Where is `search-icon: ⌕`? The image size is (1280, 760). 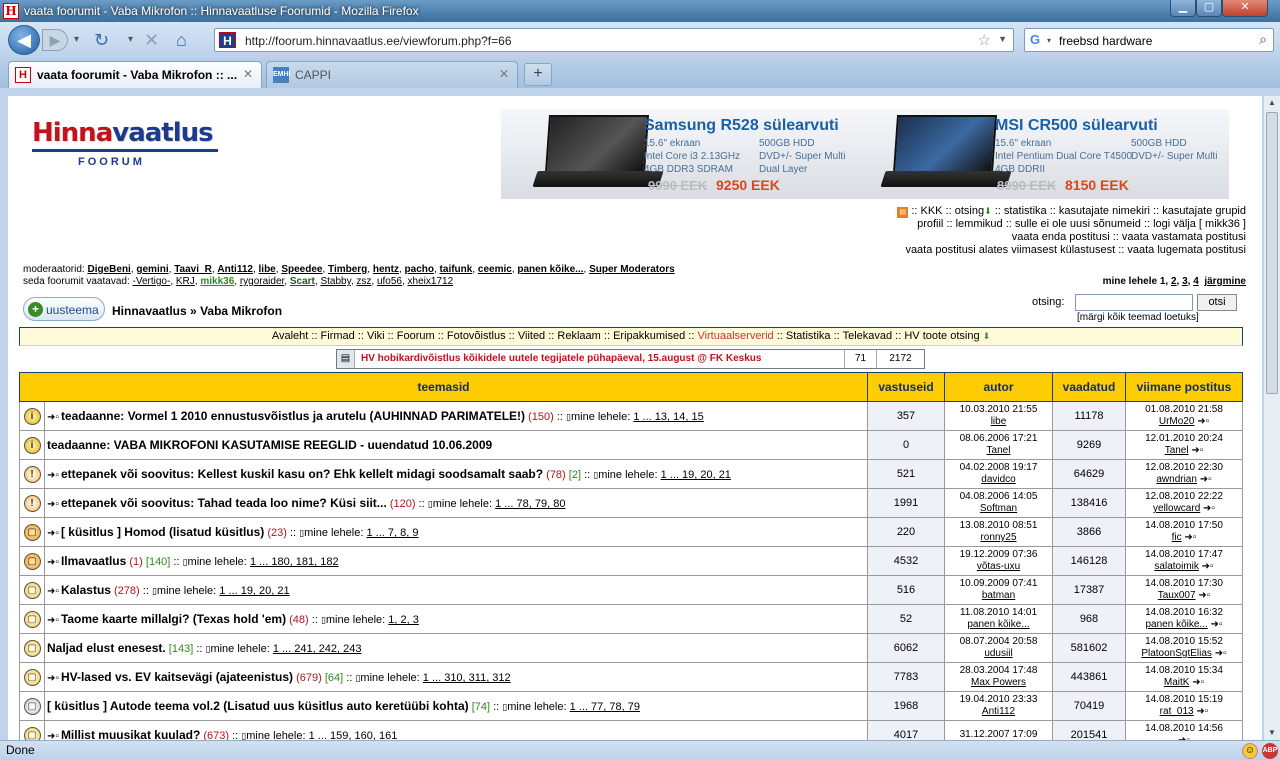 search-icon: ⌕ is located at coordinates (1263, 39).